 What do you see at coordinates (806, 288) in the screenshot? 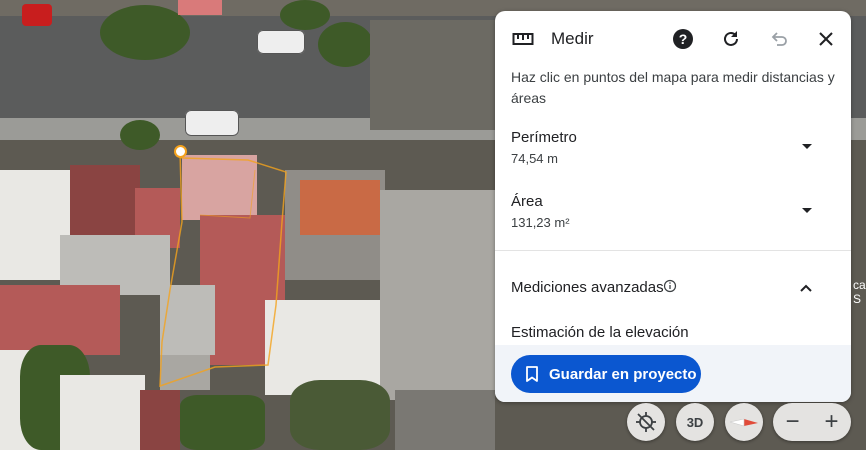
I see `chevron-up-icon` at bounding box center [806, 288].